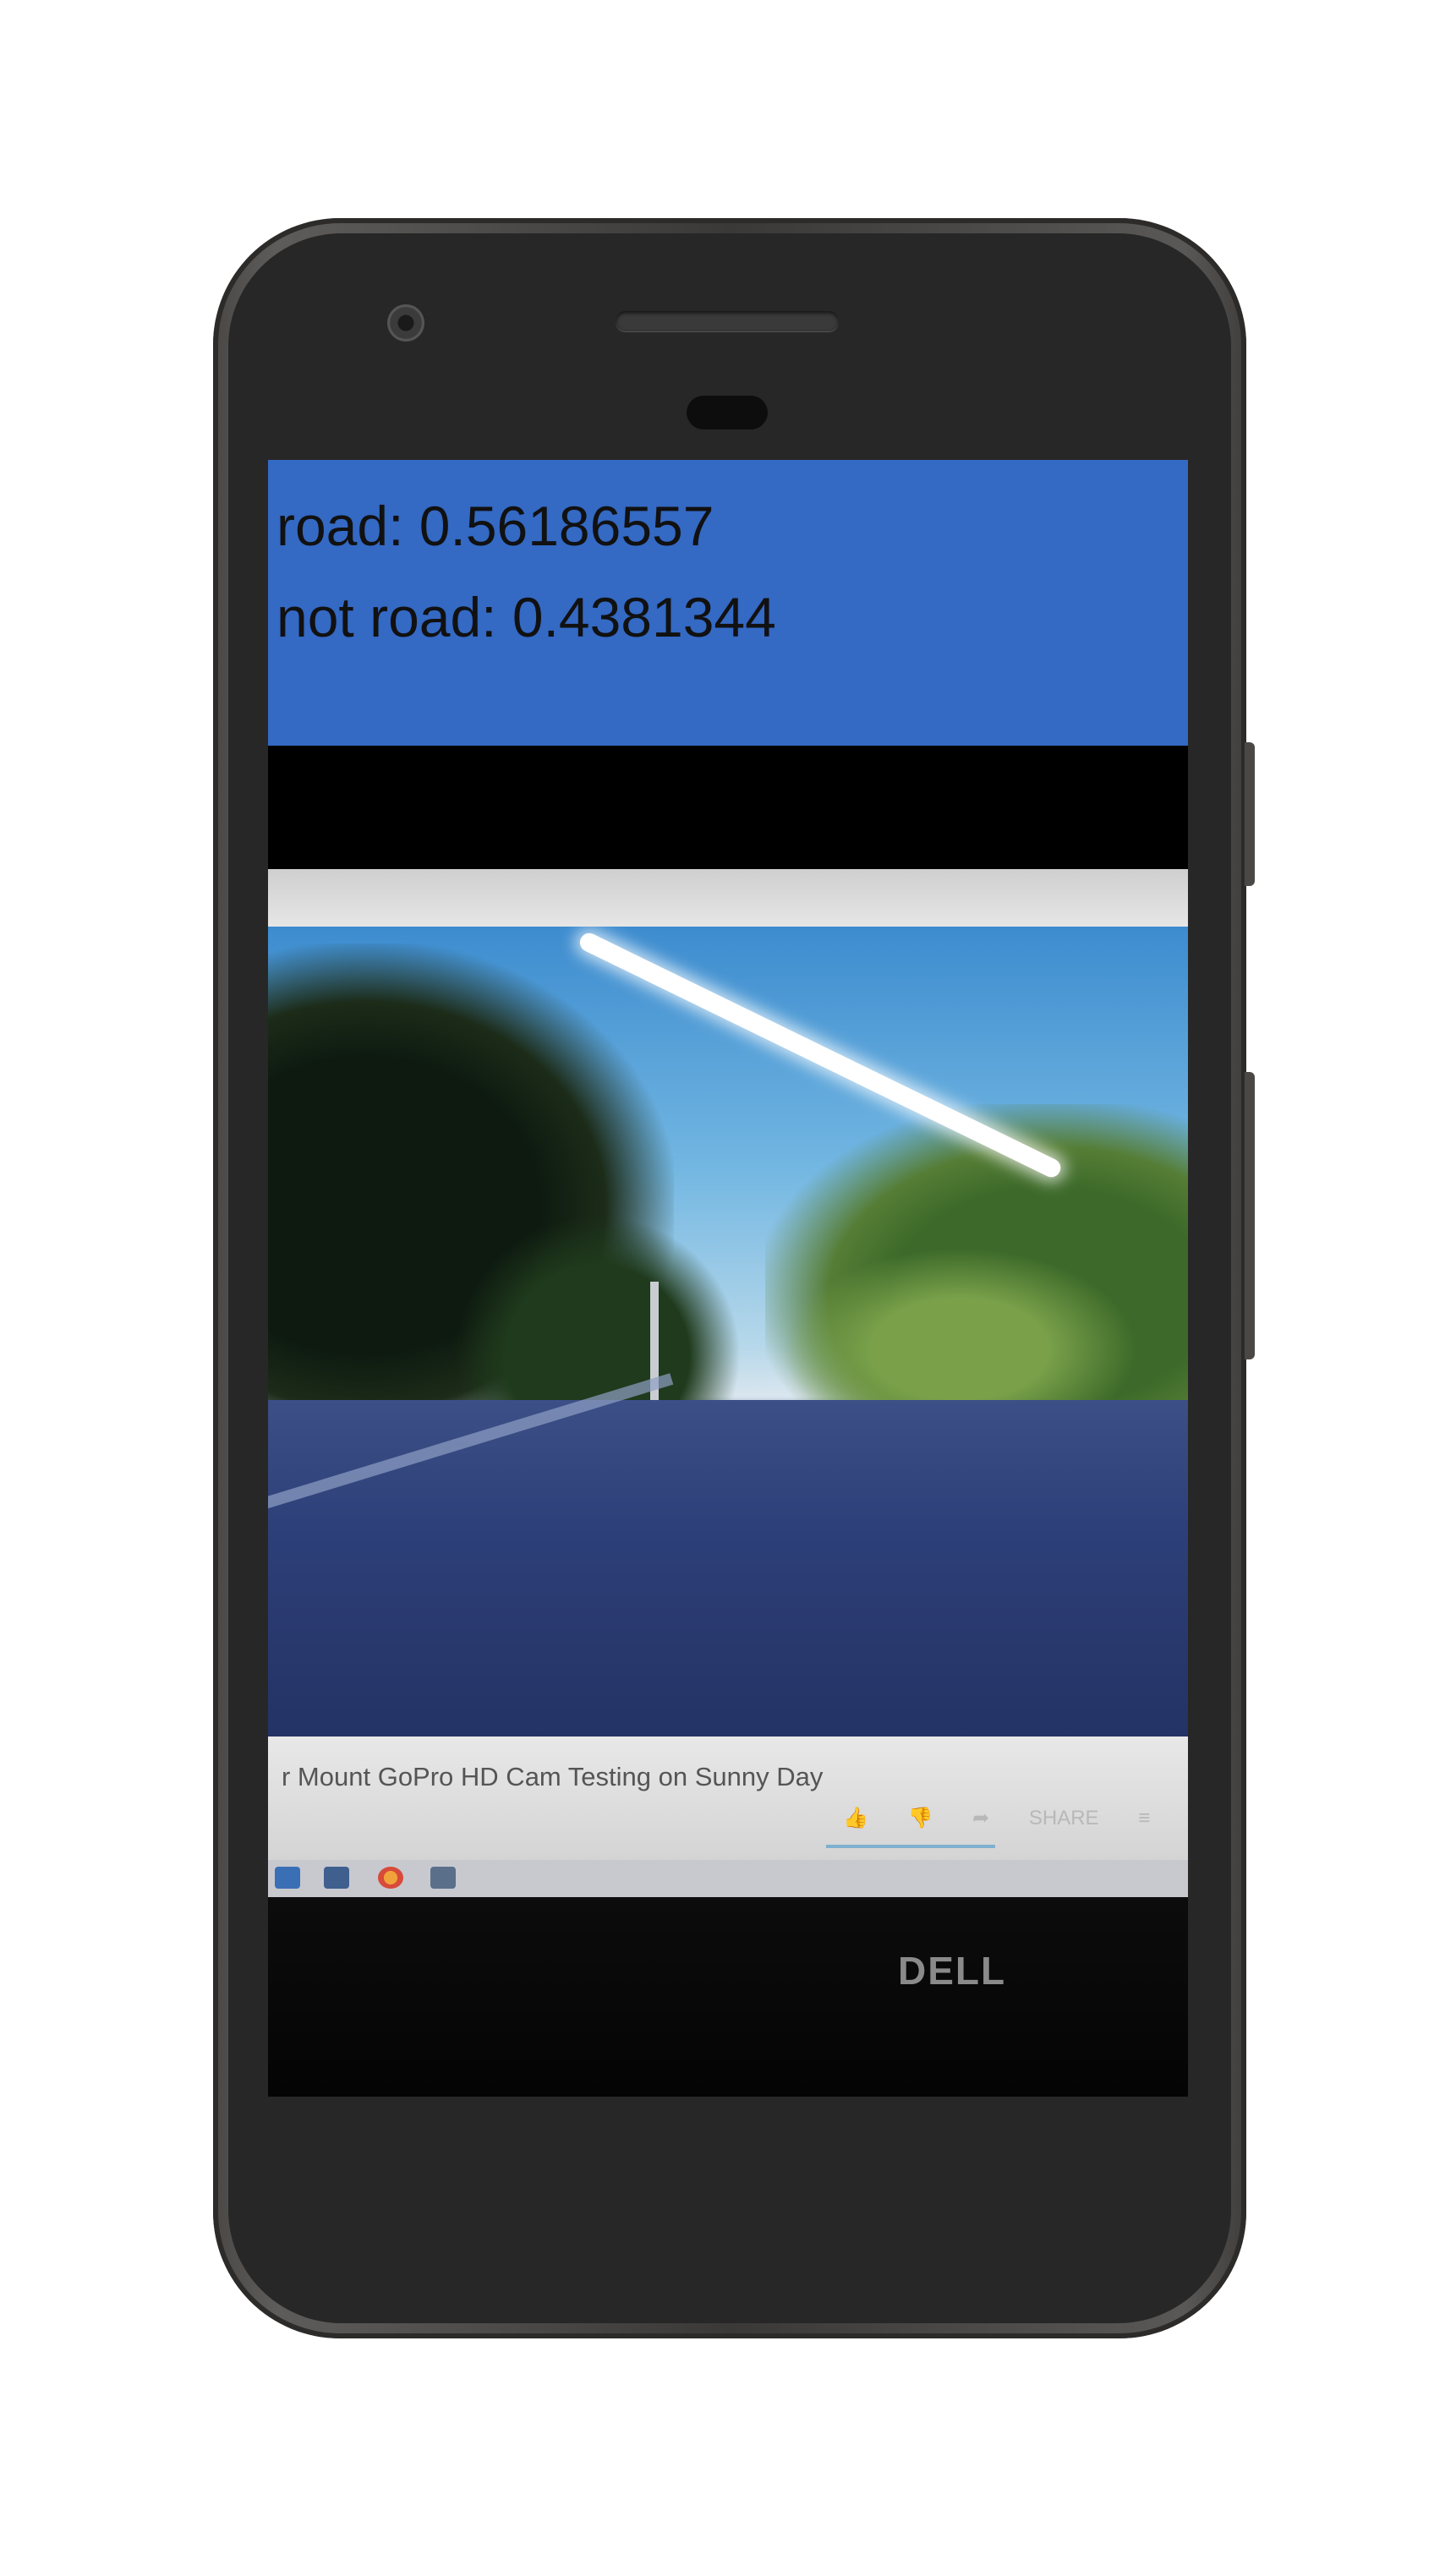 The image size is (1456, 2576). What do you see at coordinates (405, 323) in the screenshot?
I see `front-camera-icon` at bounding box center [405, 323].